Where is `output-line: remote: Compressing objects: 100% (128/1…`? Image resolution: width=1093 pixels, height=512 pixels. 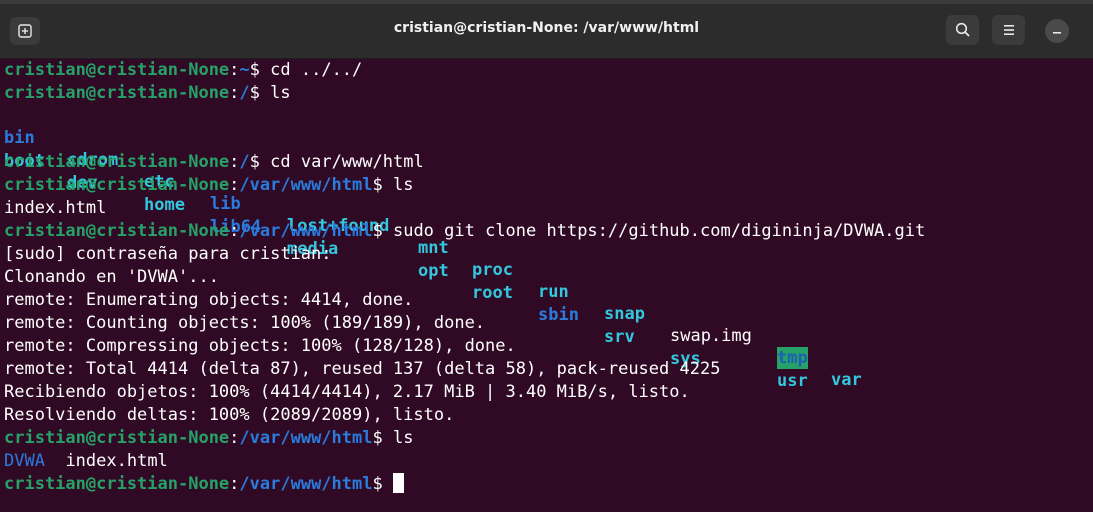
output-line: remote: Compressing objects: 100% (128/1… is located at coordinates (260, 346).